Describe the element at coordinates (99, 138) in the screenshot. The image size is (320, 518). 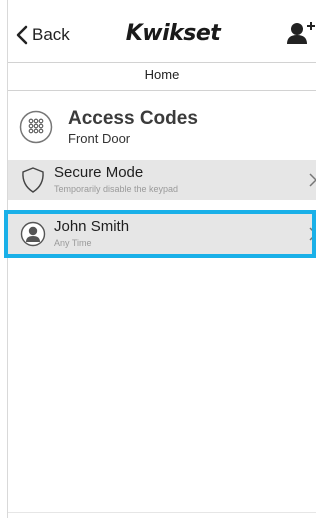
I see `lock-name: Front Door` at that location.